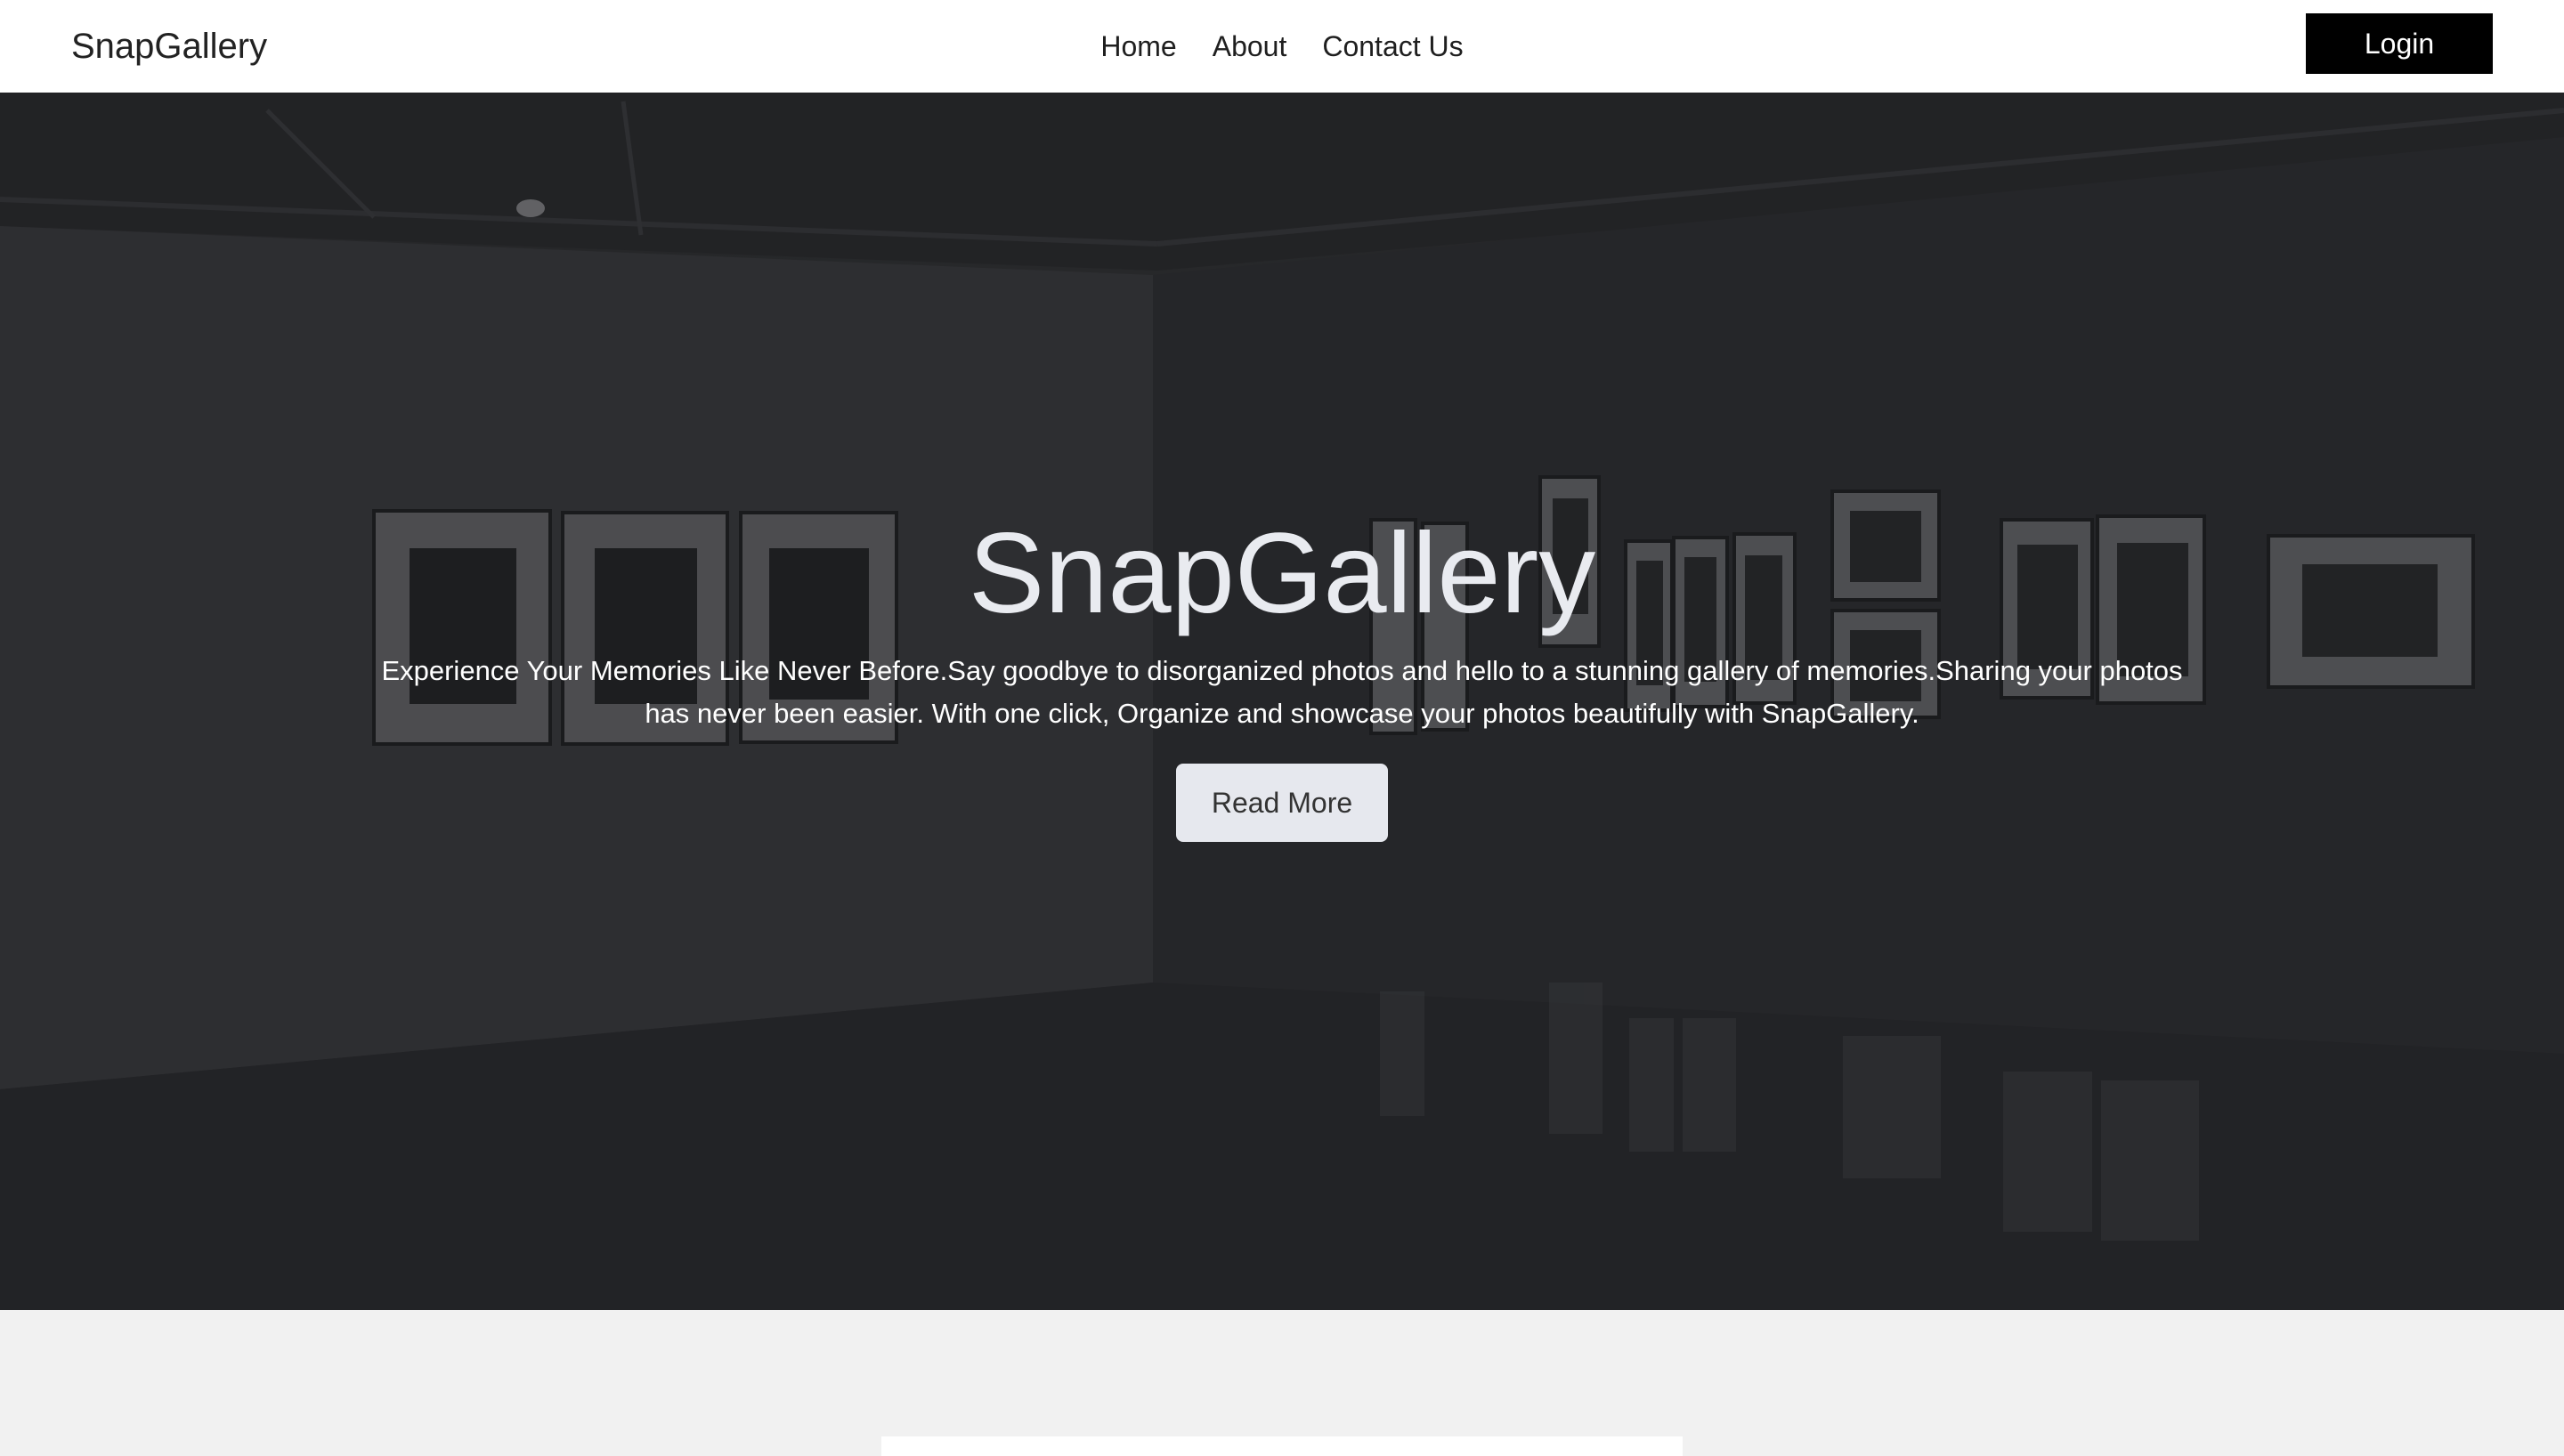 This screenshot has height=1456, width=2564. I want to click on nav-link-contact: Contact Us, so click(1392, 46).